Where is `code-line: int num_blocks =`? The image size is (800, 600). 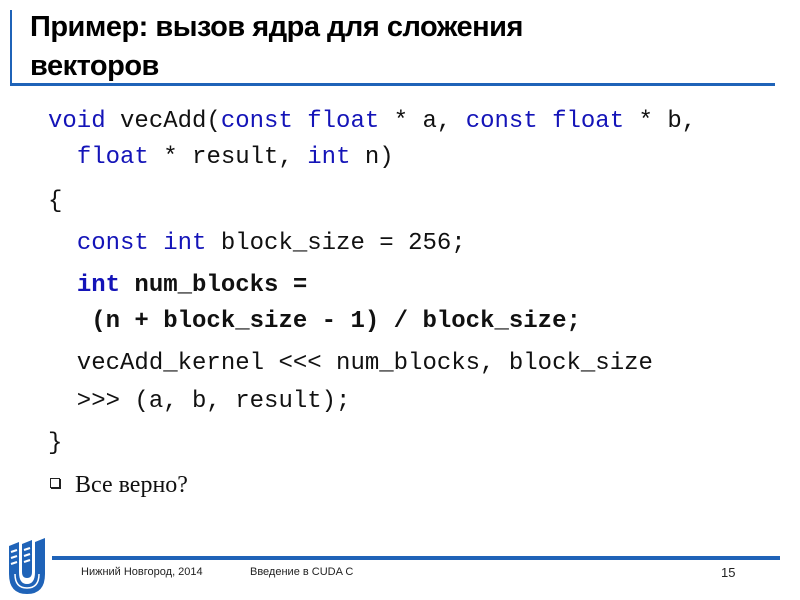
code-line: int num_blocks = is located at coordinates (177, 285).